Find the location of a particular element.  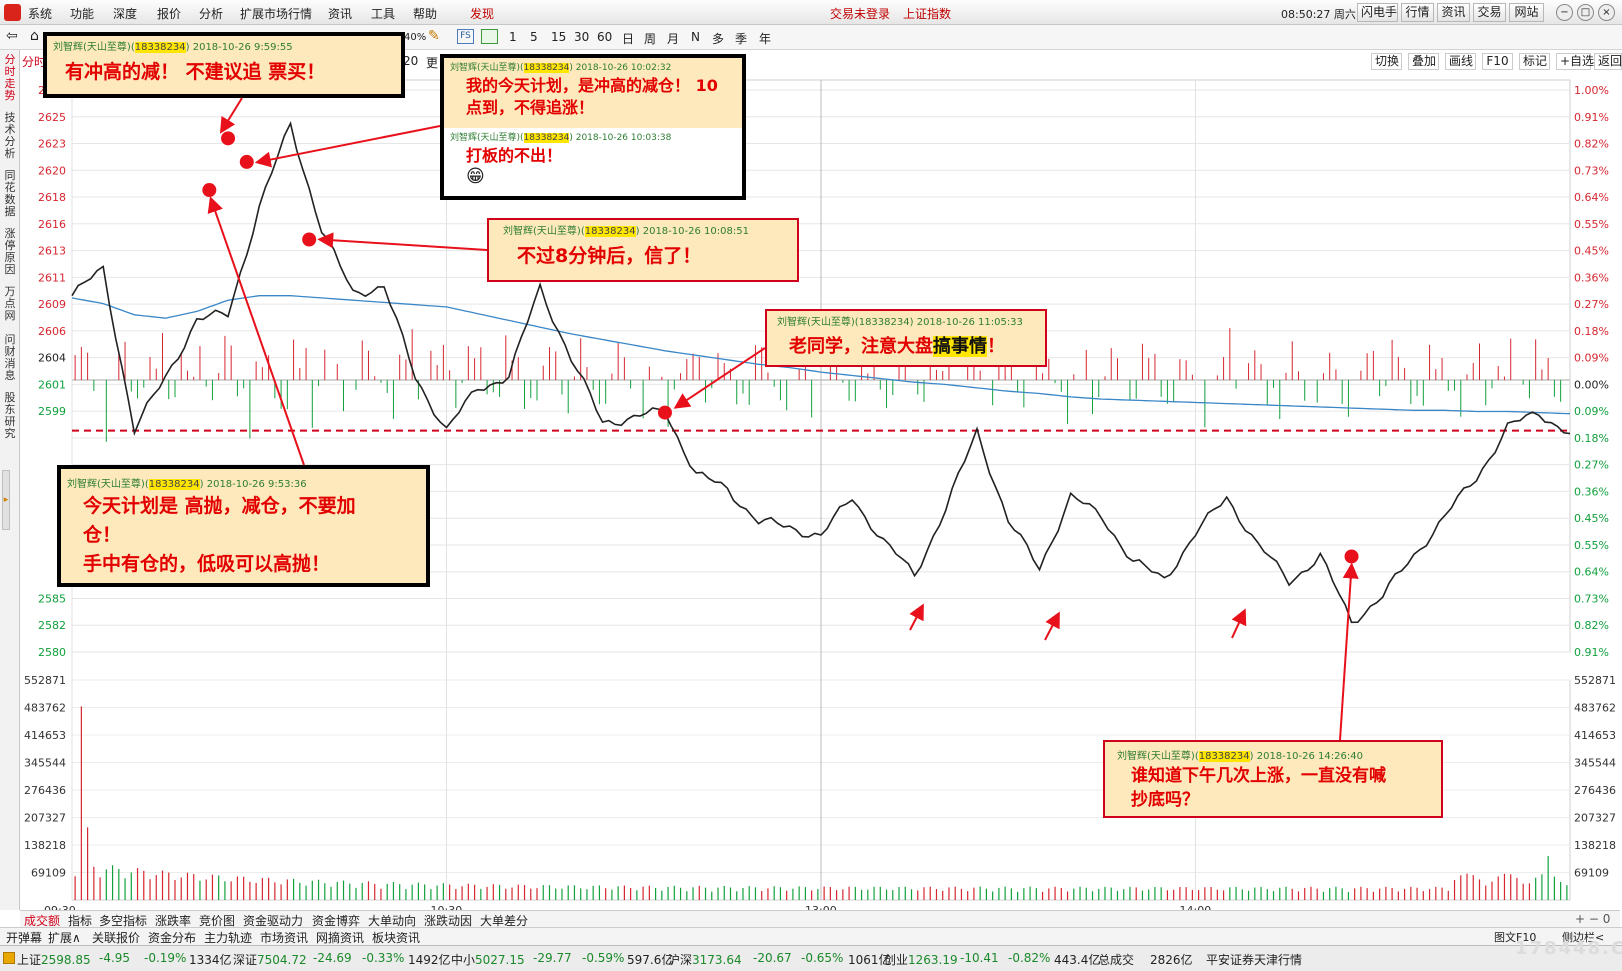

tab-danmaku: 开弹幕 is located at coordinates (24, 937).